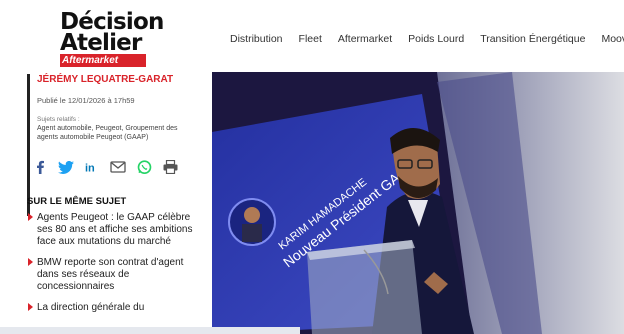  What do you see at coordinates (66, 167) in the screenshot?
I see `twitter-icon` at bounding box center [66, 167].